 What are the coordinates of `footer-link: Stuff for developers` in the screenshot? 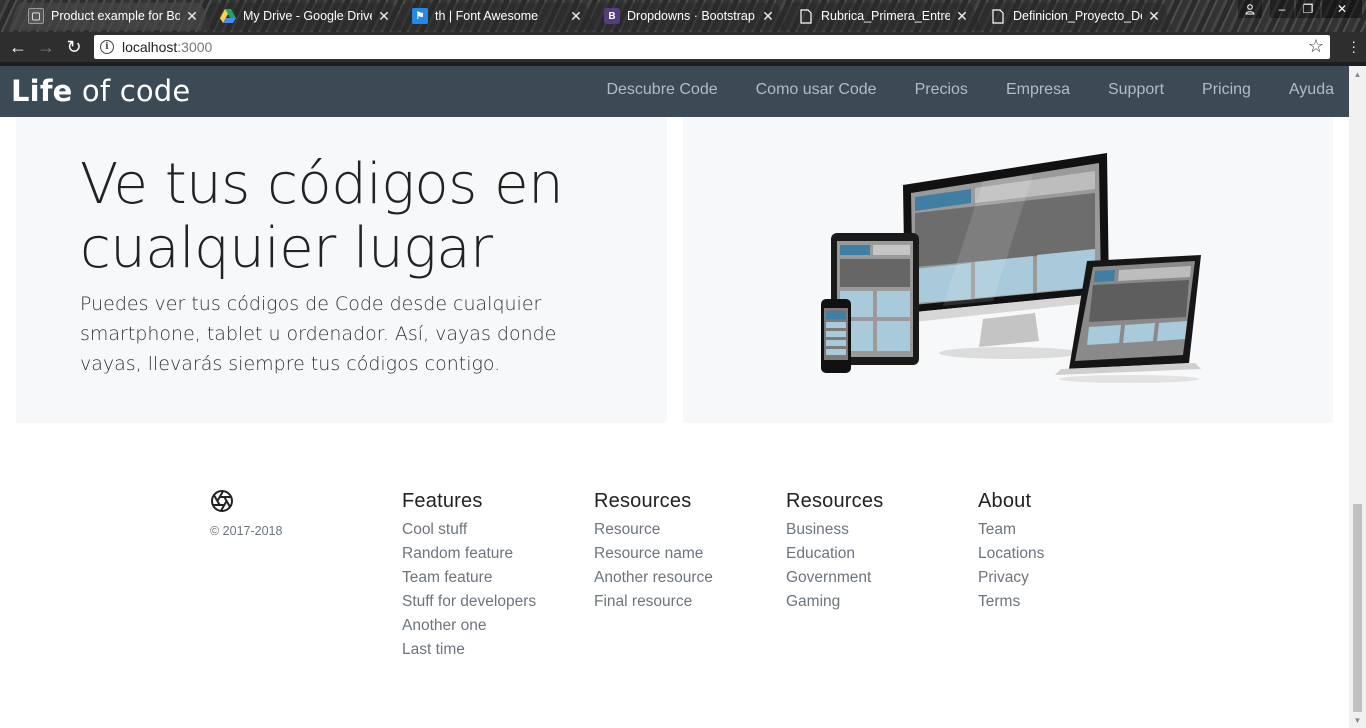 It's located at (492, 602).